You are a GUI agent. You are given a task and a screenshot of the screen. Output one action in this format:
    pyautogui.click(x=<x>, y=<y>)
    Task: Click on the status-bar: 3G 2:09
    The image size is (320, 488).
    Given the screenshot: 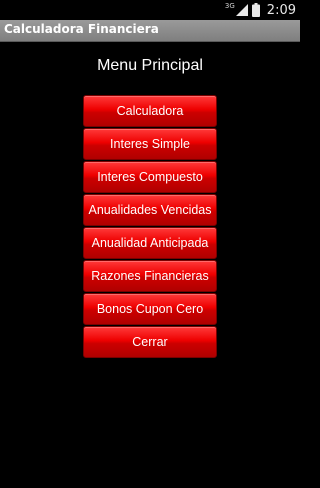 What is the action you would take?
    pyautogui.click(x=150, y=10)
    